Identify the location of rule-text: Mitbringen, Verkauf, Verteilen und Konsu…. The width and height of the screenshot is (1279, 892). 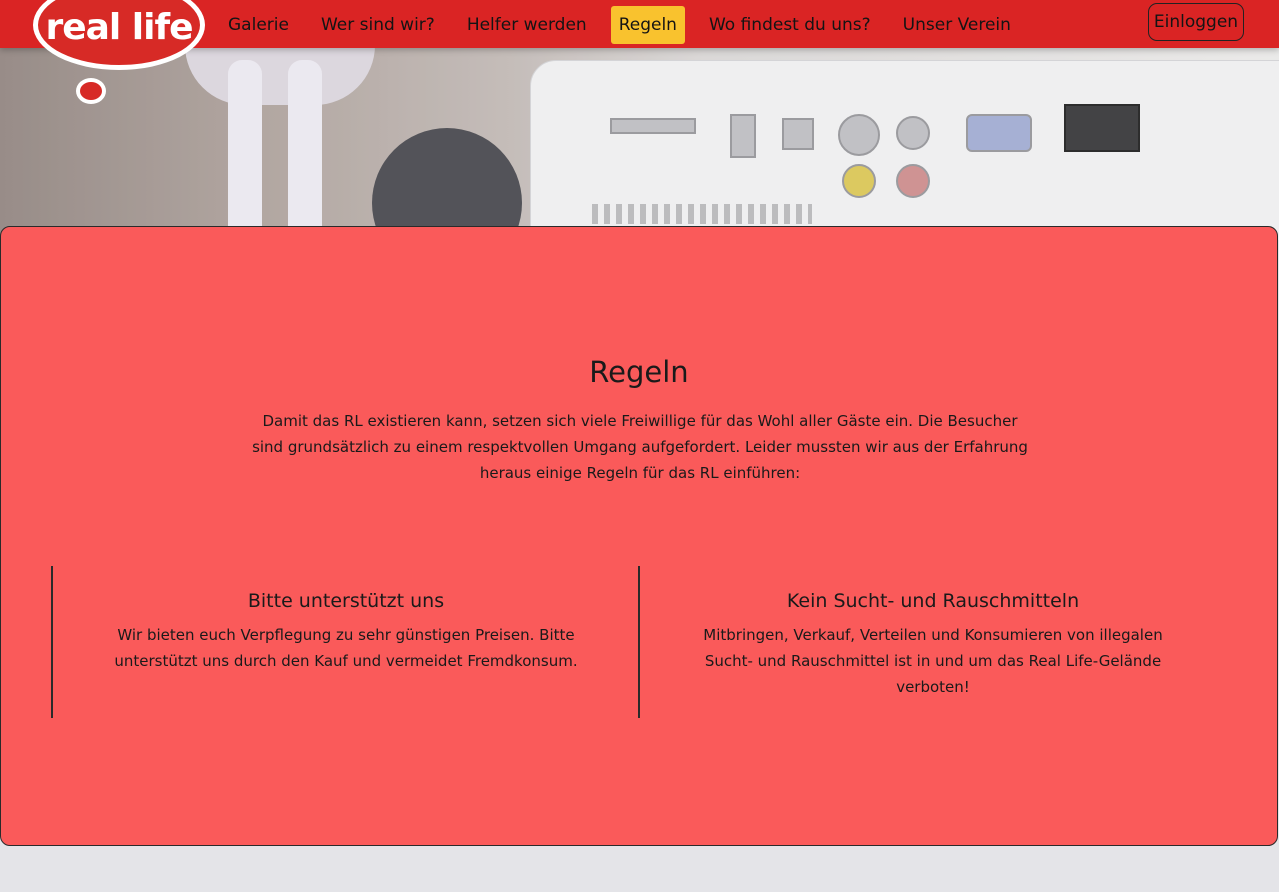
(933, 661).